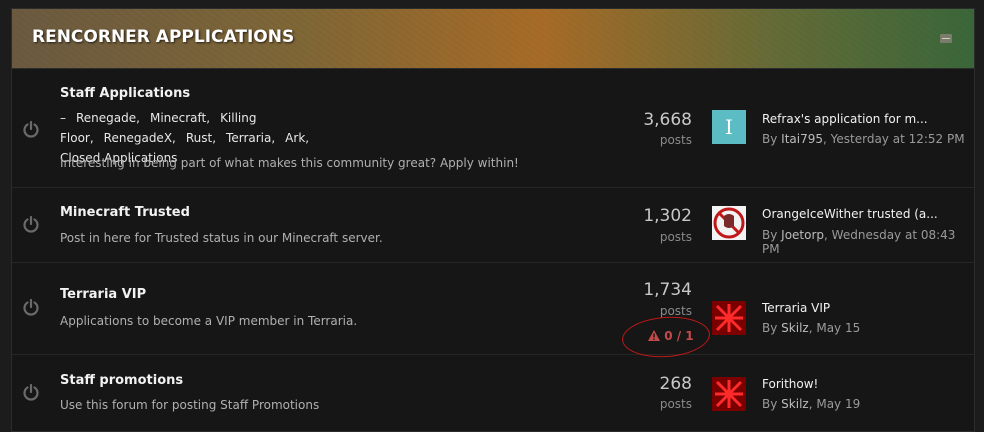 This screenshot has width=984, height=432. What do you see at coordinates (250, 138) in the screenshot?
I see `subforum-link-terraria: Terraria,` at bounding box center [250, 138].